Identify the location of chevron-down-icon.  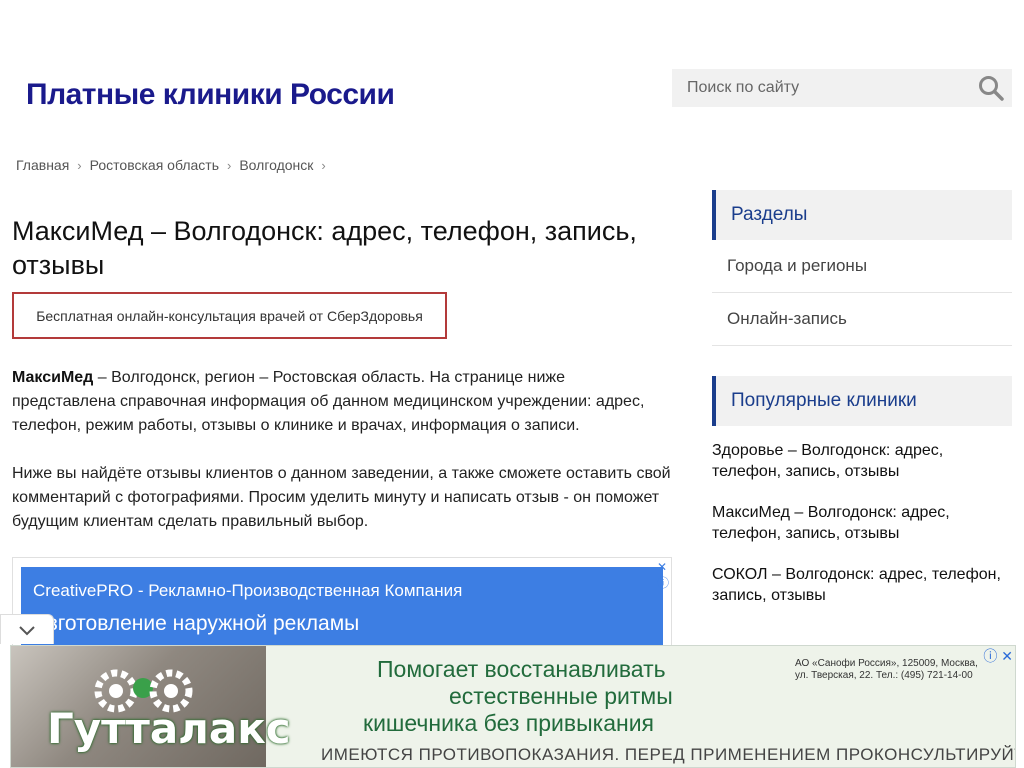
(27, 630).